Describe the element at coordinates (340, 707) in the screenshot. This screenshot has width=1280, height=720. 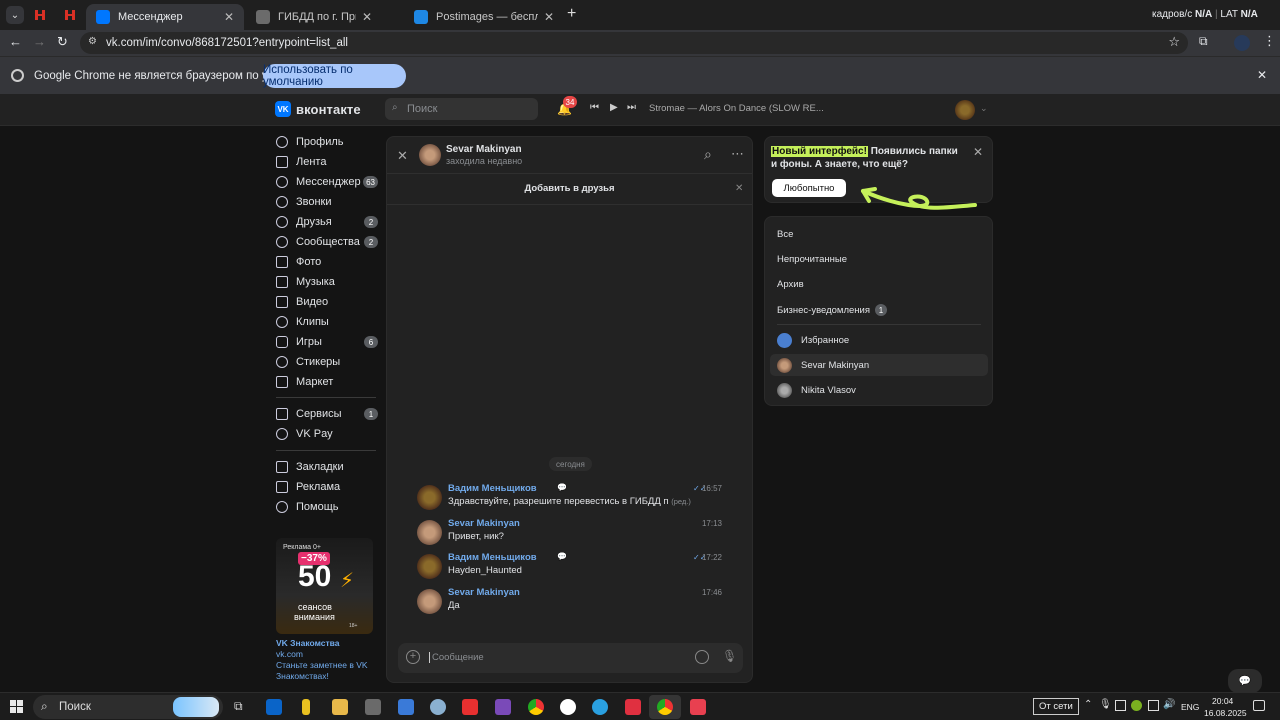
I see `file-explorer-icon` at that location.